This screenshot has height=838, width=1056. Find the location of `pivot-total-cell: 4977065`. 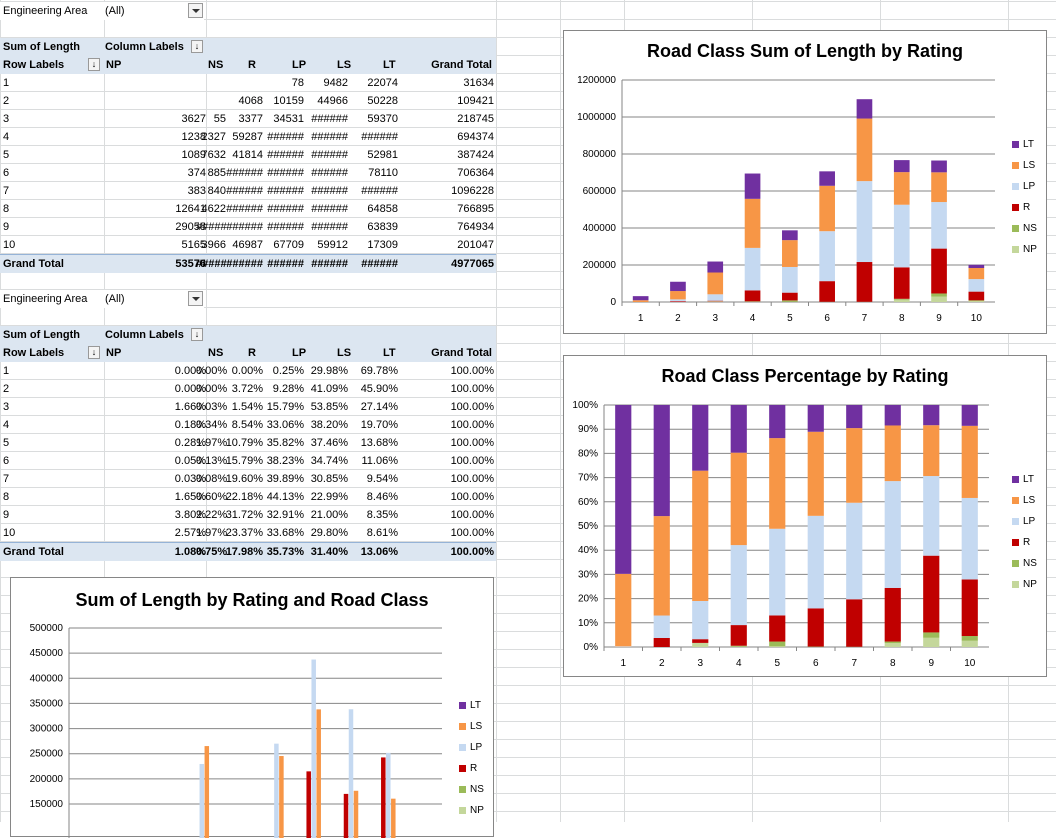

pivot-total-cell: 4977065 is located at coordinates (449, 264).